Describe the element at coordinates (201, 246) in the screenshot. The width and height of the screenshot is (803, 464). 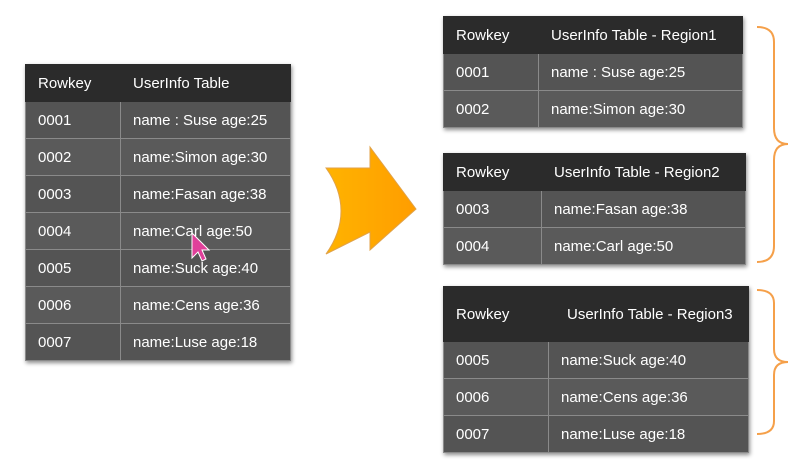
I see `mouse-cursor-icon` at that location.